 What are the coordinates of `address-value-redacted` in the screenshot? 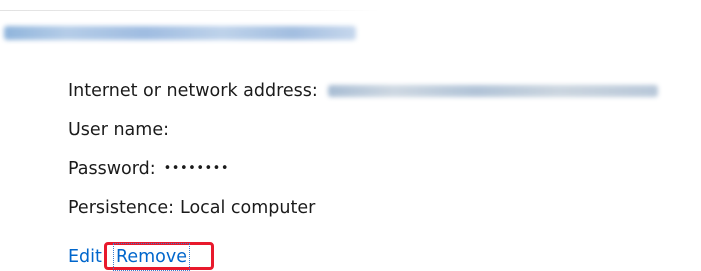 It's located at (492, 91).